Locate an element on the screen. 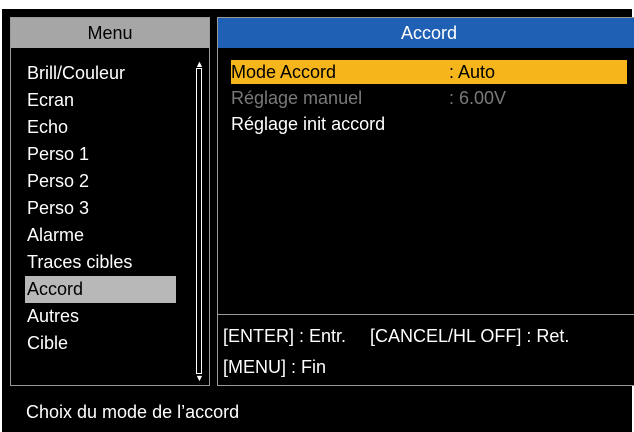 The width and height of the screenshot is (634, 432). setting-reglage-manuel: Réglage manuel : 6.00V is located at coordinates (429, 98).